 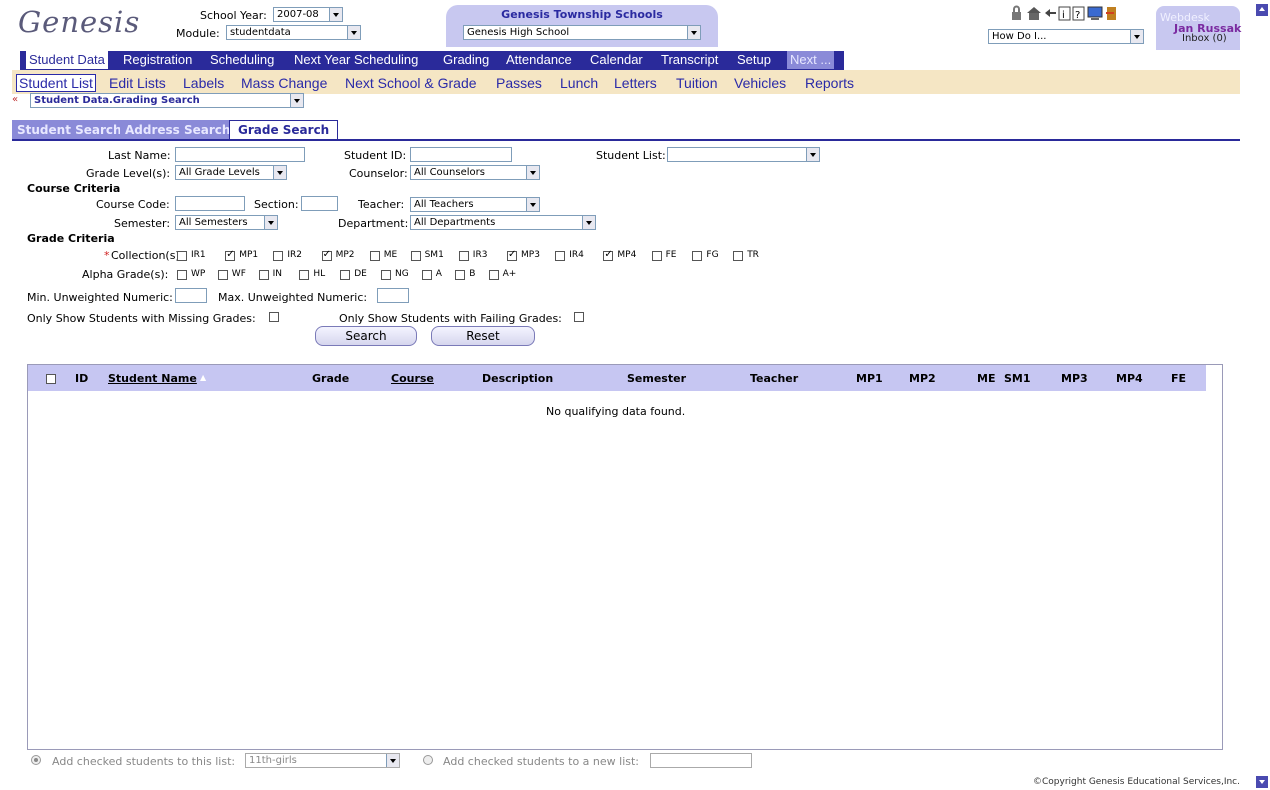 I want to click on submenu-edit-lists: Edit Lists, so click(x=137, y=83).